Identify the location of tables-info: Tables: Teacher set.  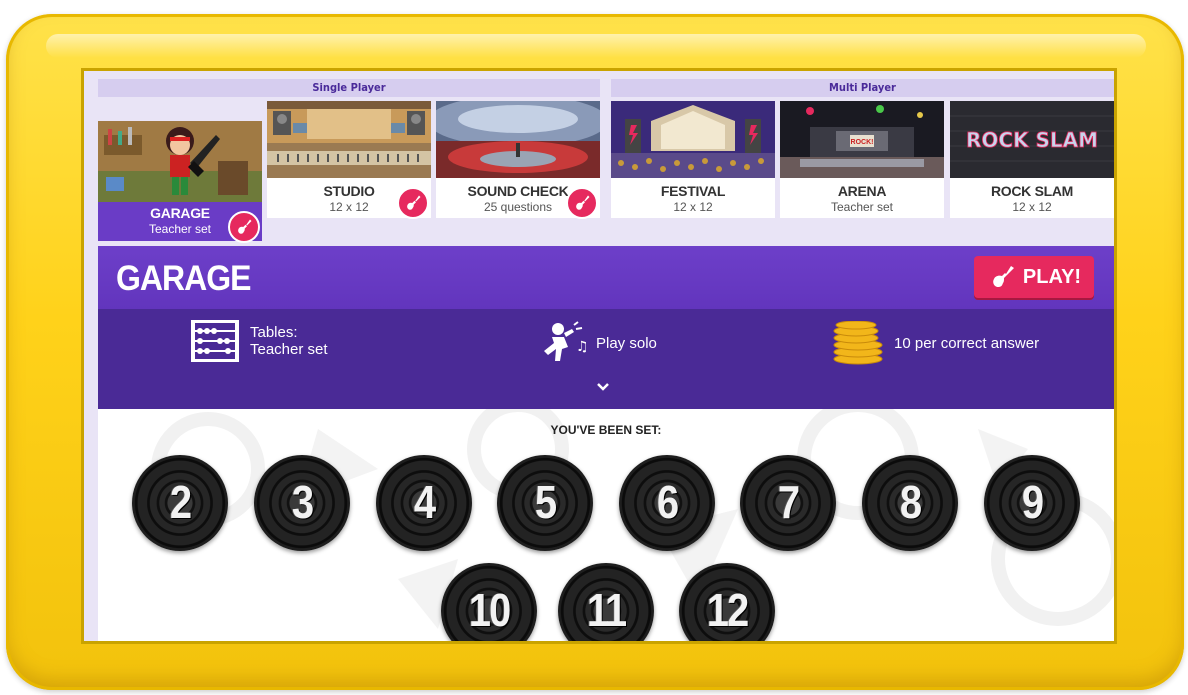
(259, 341).